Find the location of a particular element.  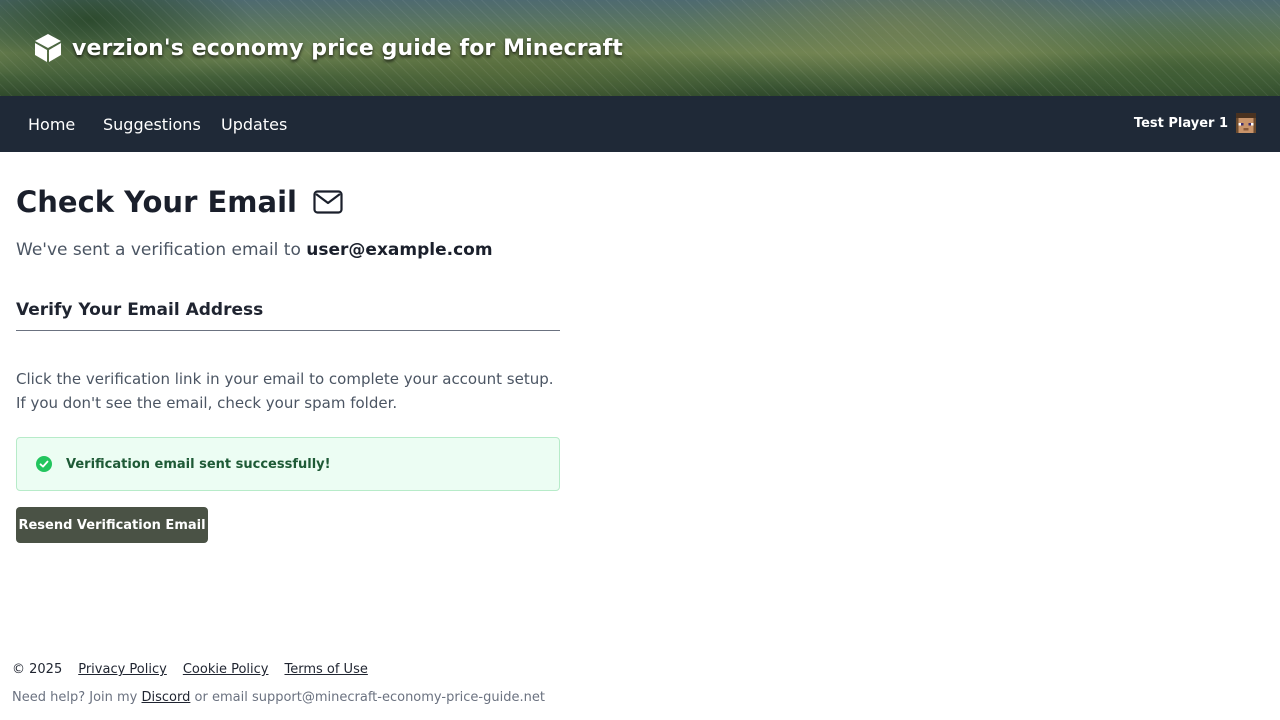

alert-message: Verification email sent successfully! is located at coordinates (198, 464).